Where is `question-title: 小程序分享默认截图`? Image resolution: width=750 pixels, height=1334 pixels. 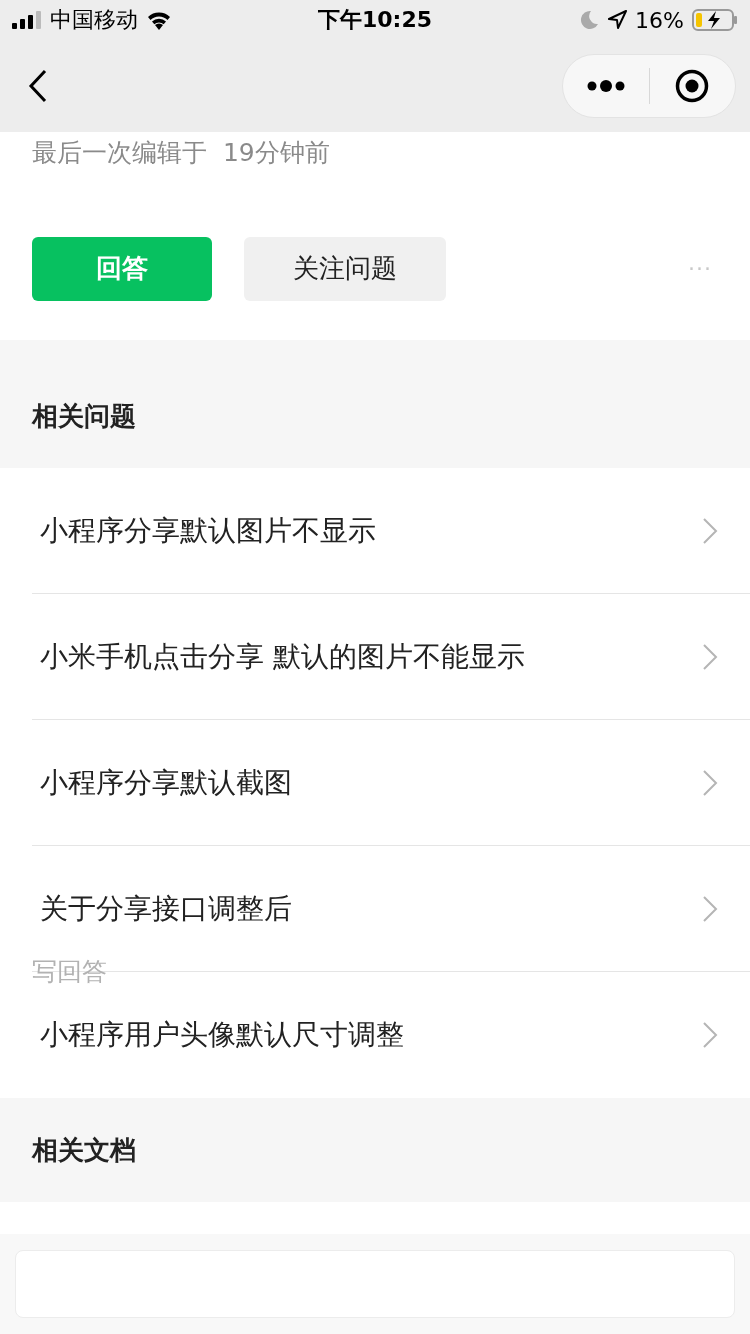 question-title: 小程序分享默认截图 is located at coordinates (166, 782).